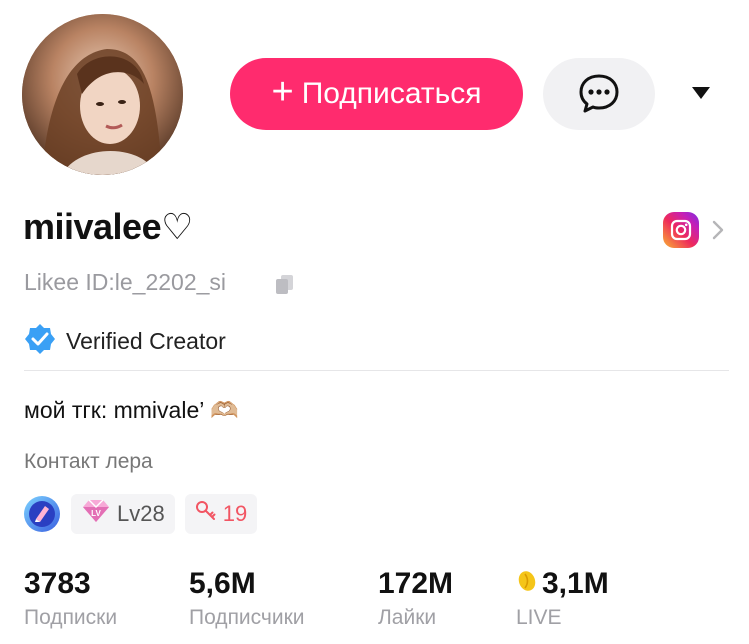  I want to click on verified-badge-icon, so click(40, 341).